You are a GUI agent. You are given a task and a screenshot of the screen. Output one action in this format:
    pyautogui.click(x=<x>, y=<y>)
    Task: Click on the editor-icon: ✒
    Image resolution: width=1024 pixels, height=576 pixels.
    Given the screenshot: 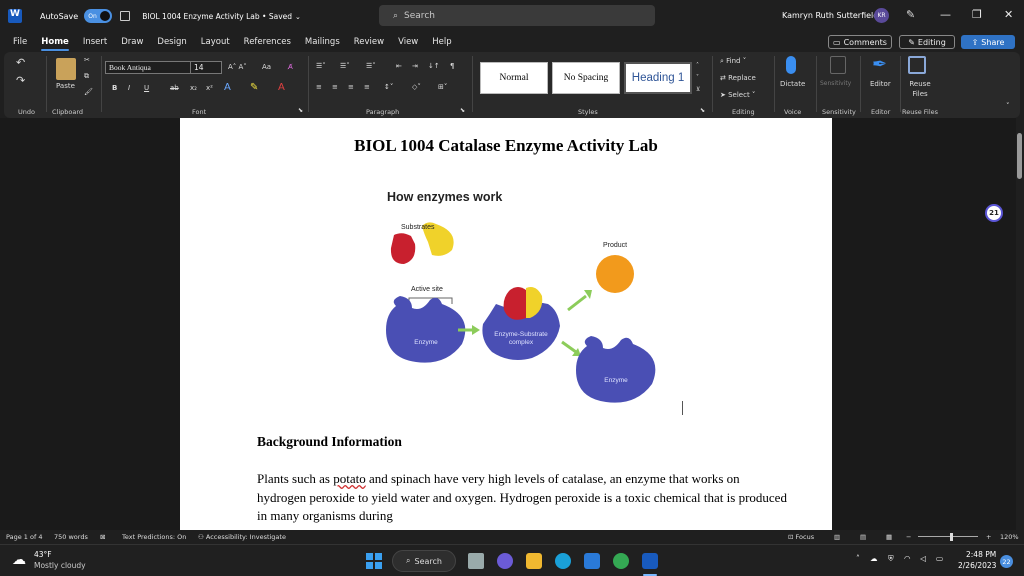 What is the action you would take?
    pyautogui.click(x=879, y=64)
    